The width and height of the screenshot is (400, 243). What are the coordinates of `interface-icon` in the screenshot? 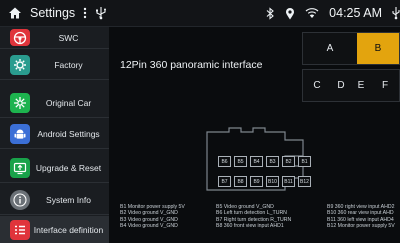 It's located at (20, 229).